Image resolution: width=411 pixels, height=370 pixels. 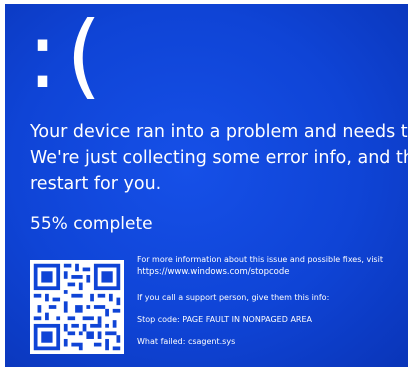 I want to click on qr-code, so click(x=77, y=307).